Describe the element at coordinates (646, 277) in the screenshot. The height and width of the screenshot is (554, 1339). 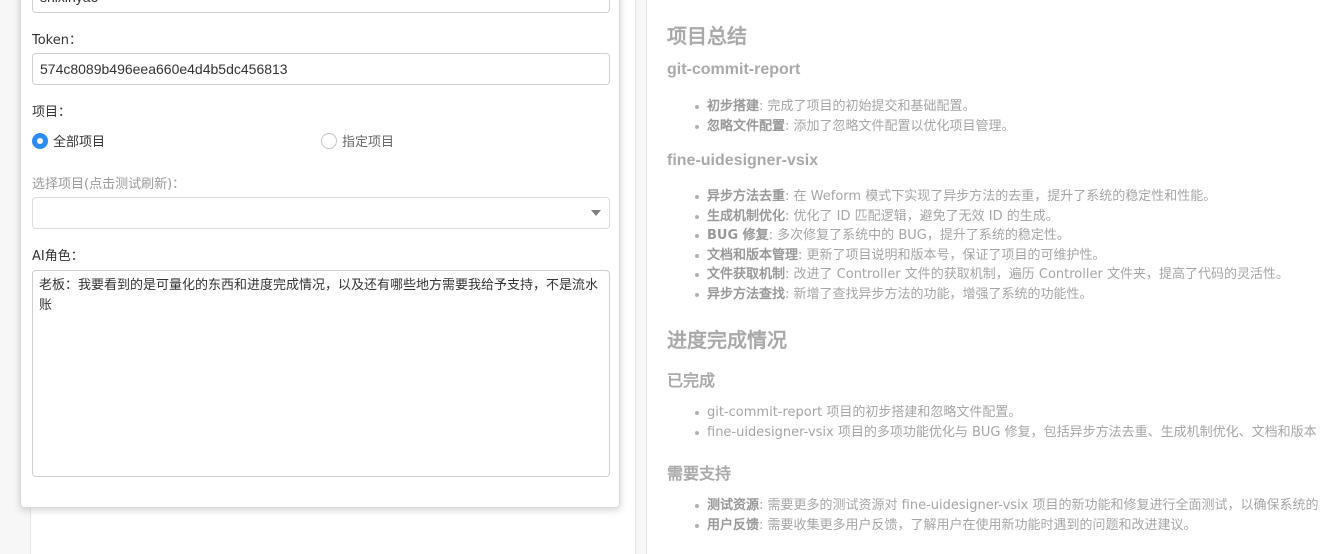
I see `panel-divider` at that location.